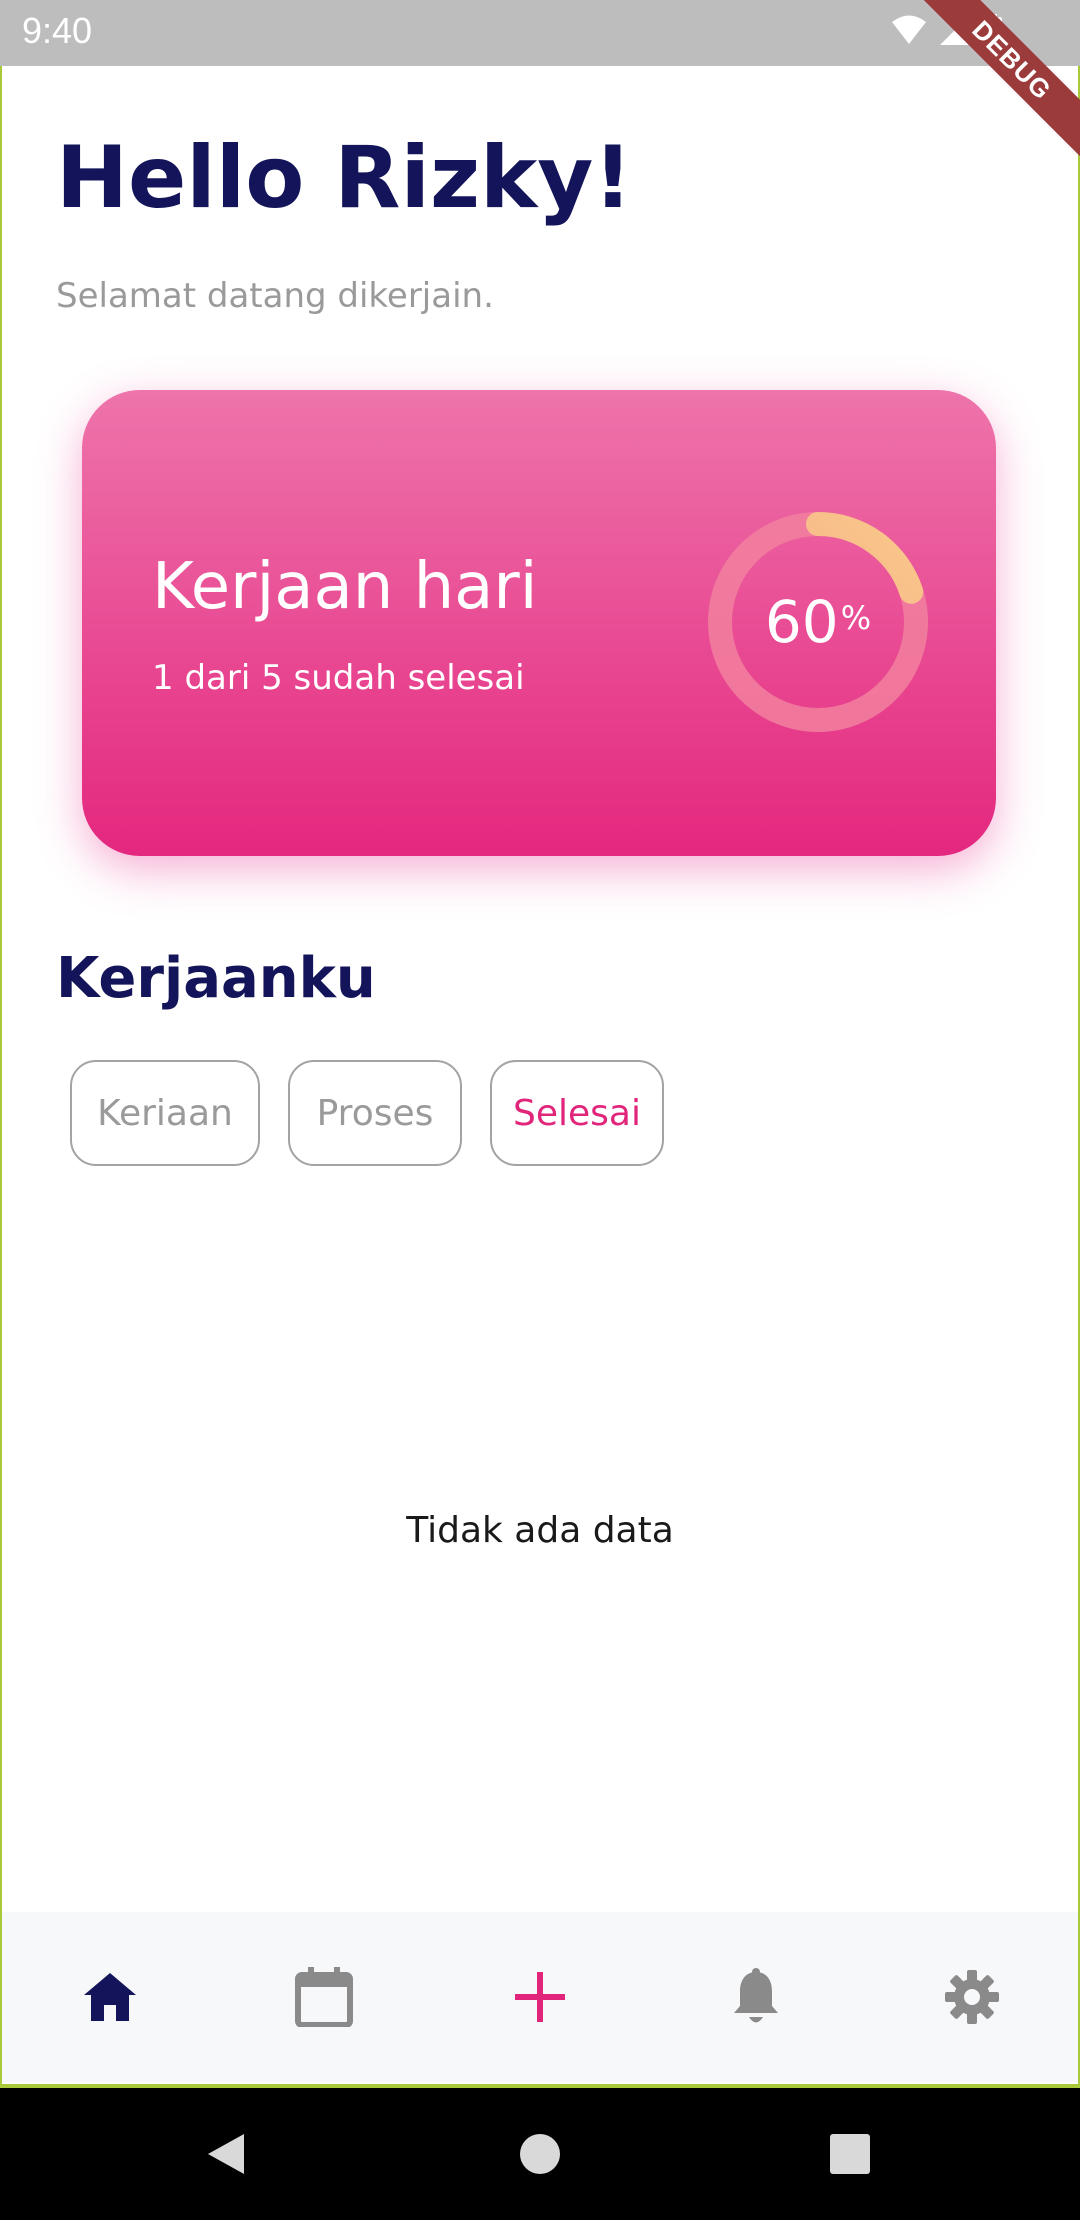 The image size is (1080, 2220). I want to click on progress-value: 60 %, so click(818, 622).